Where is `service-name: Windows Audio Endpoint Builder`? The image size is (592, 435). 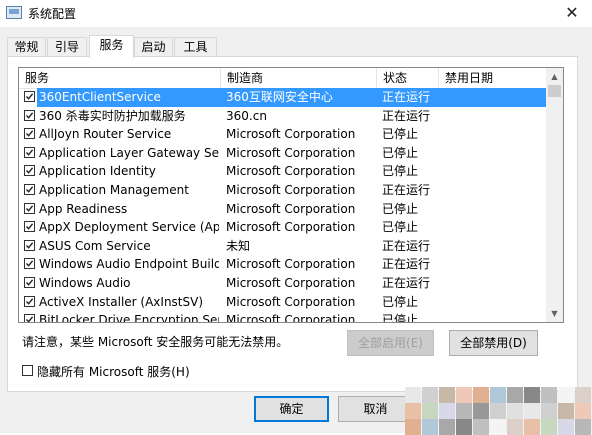 service-name: Windows Audio Endpoint Builder is located at coordinates (129, 264).